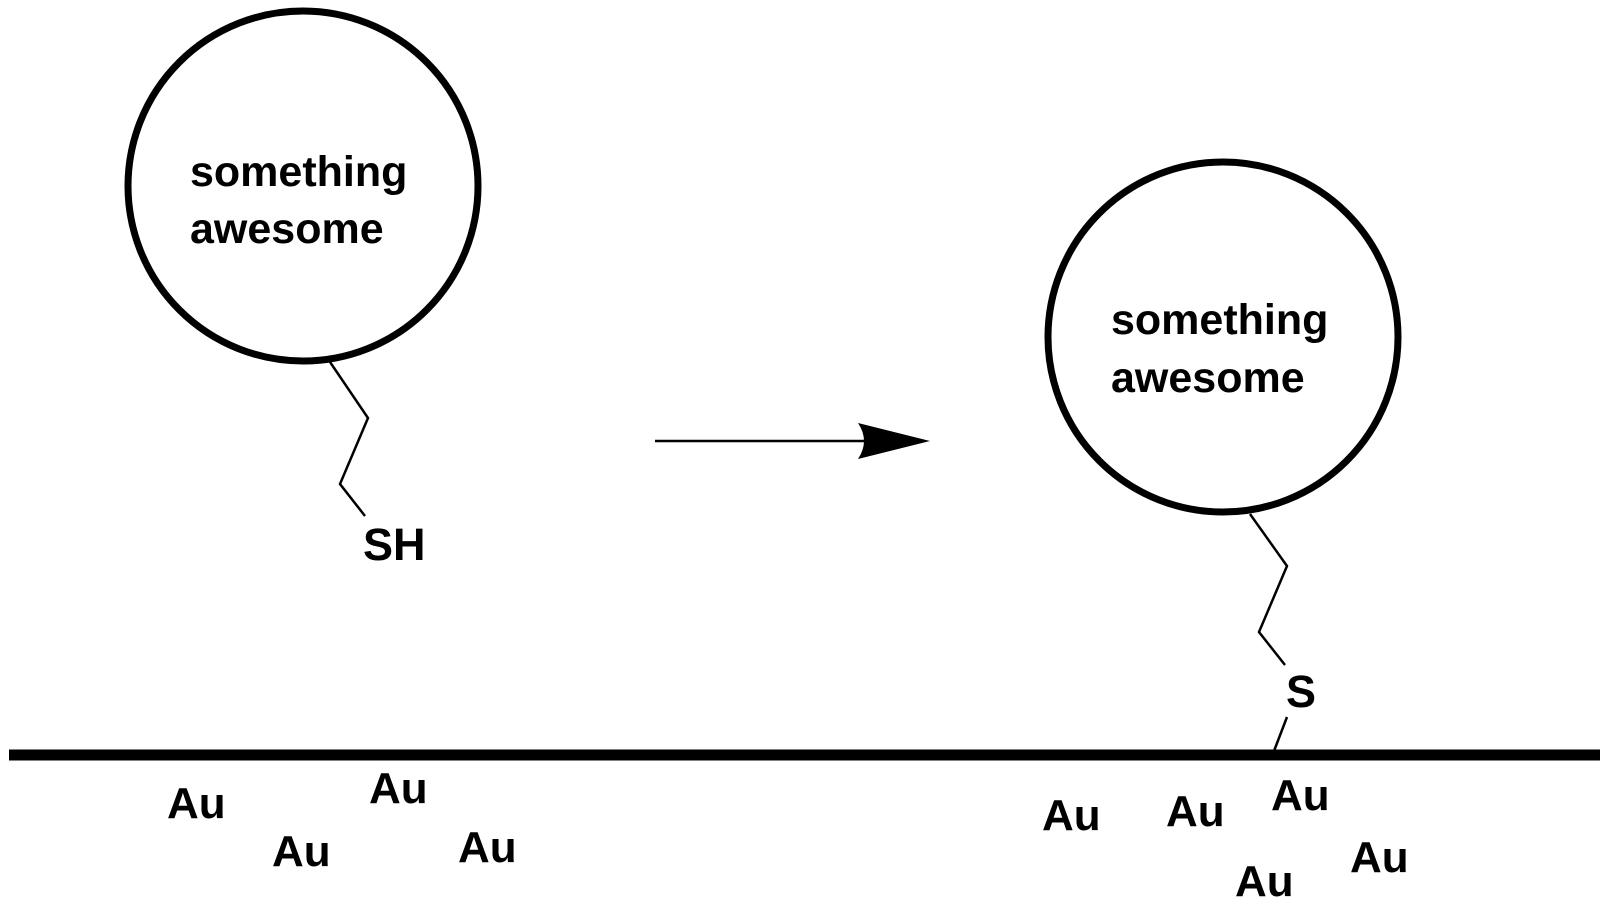 The height and width of the screenshot is (916, 1602). Describe the element at coordinates (1280, 734) in the screenshot. I see `sulfur-gold-bond` at that location.